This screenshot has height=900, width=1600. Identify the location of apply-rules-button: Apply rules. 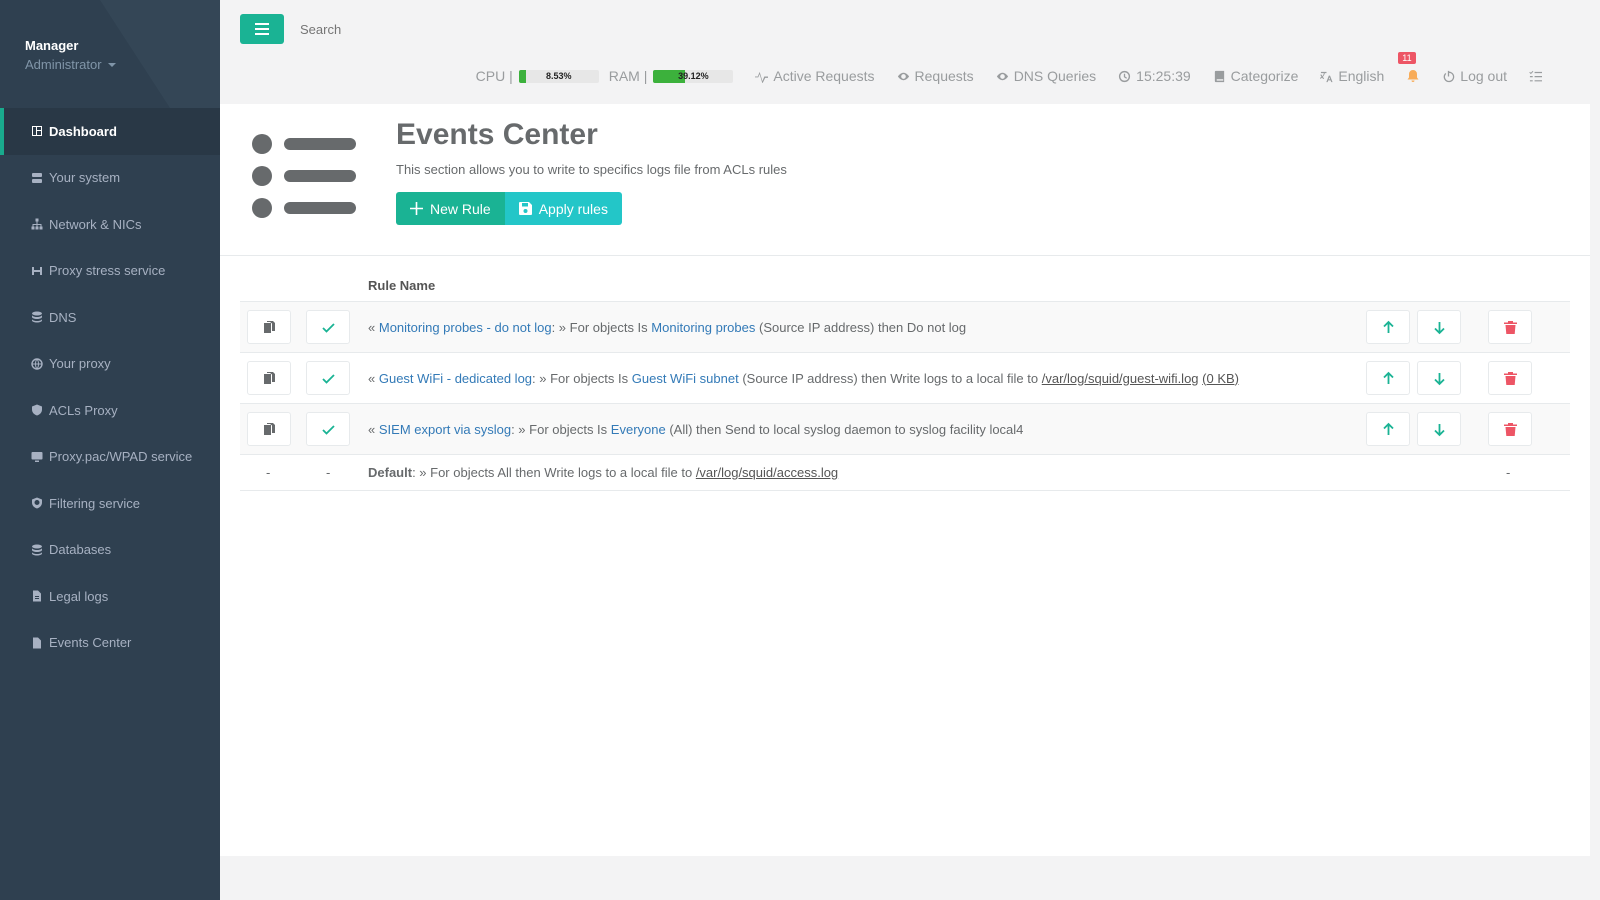
(563, 208).